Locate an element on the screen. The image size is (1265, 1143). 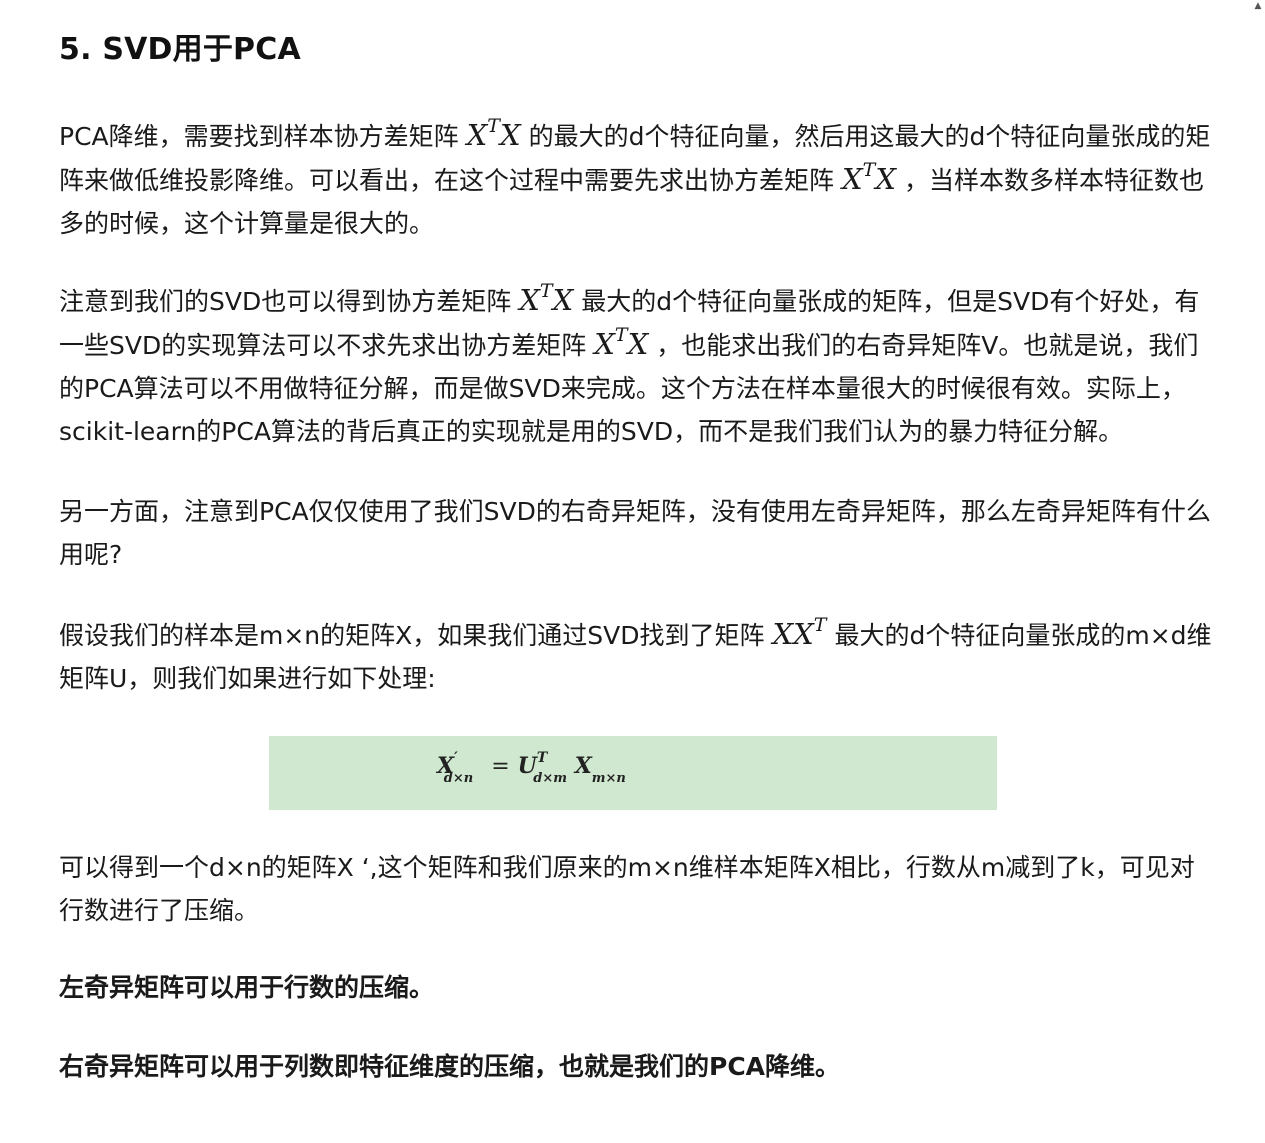
formula-equation: X′d×n = UTd×m Xm×n is located at coordinates (531, 768).